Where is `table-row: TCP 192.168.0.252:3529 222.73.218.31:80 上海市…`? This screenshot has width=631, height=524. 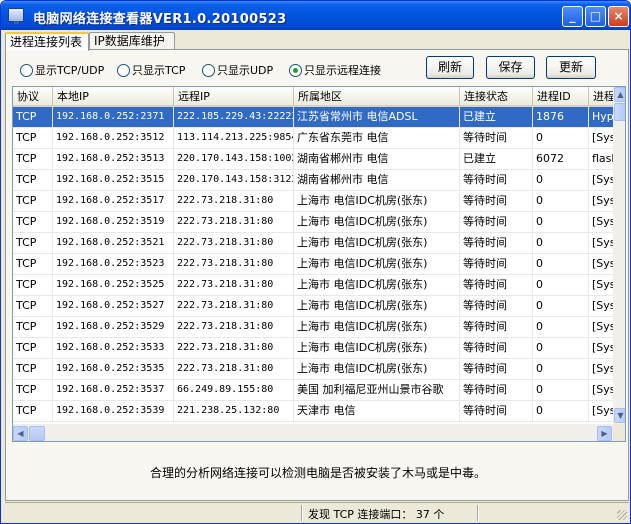
table-row: TCP 192.168.0.252:3529 222.73.218.31:80 上海市… is located at coordinates (316, 327).